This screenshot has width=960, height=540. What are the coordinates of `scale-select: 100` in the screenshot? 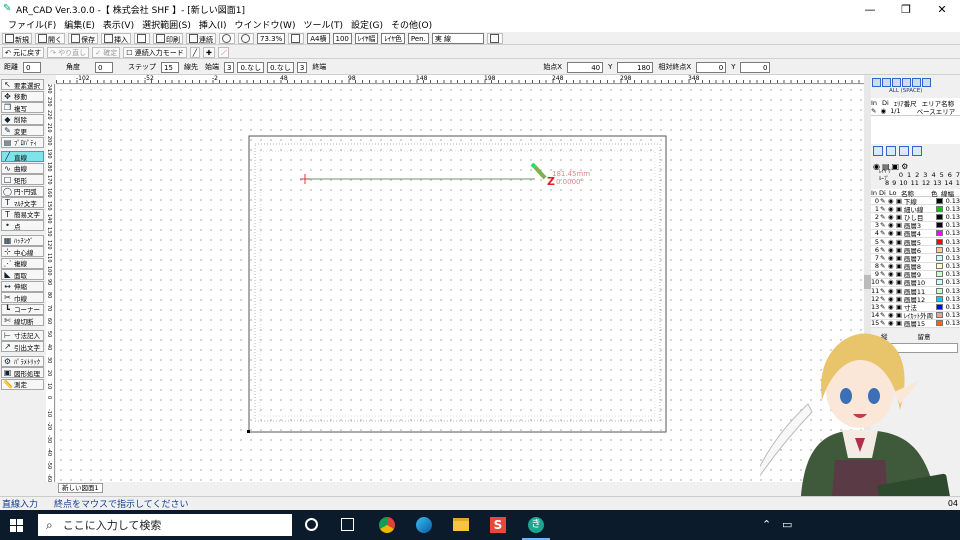 It's located at (342, 38).